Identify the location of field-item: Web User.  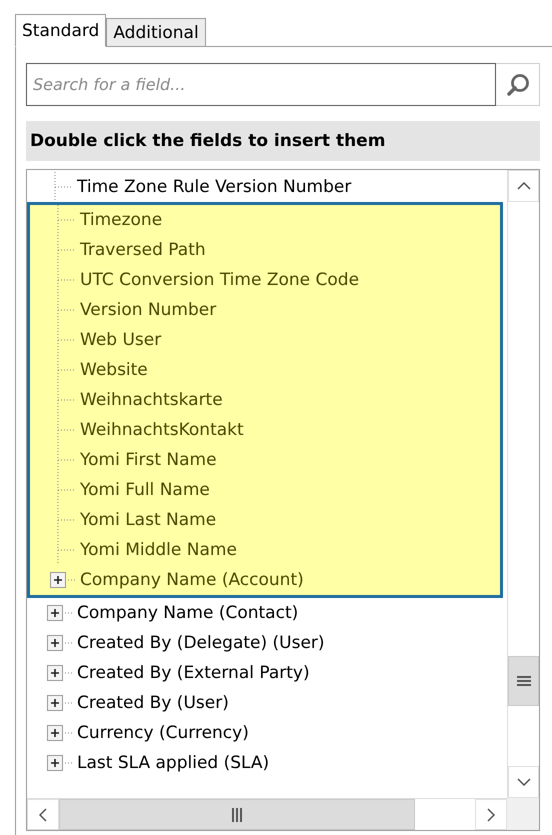
(121, 340).